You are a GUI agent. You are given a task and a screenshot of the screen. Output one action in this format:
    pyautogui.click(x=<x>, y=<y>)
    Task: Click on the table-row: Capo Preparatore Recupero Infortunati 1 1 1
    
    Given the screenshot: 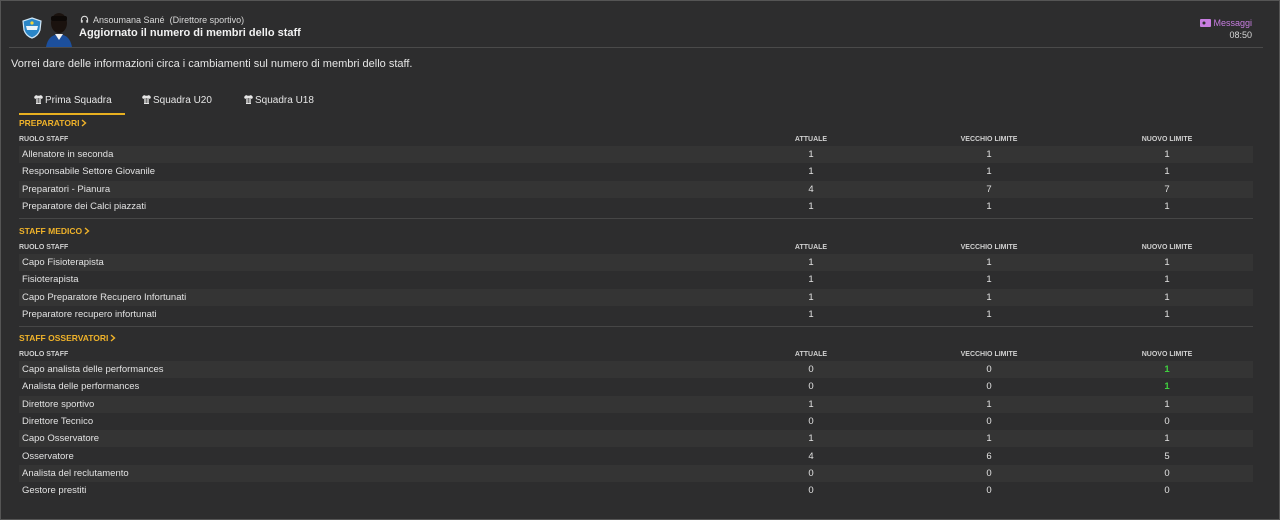 What is the action you would take?
    pyautogui.click(x=636, y=297)
    